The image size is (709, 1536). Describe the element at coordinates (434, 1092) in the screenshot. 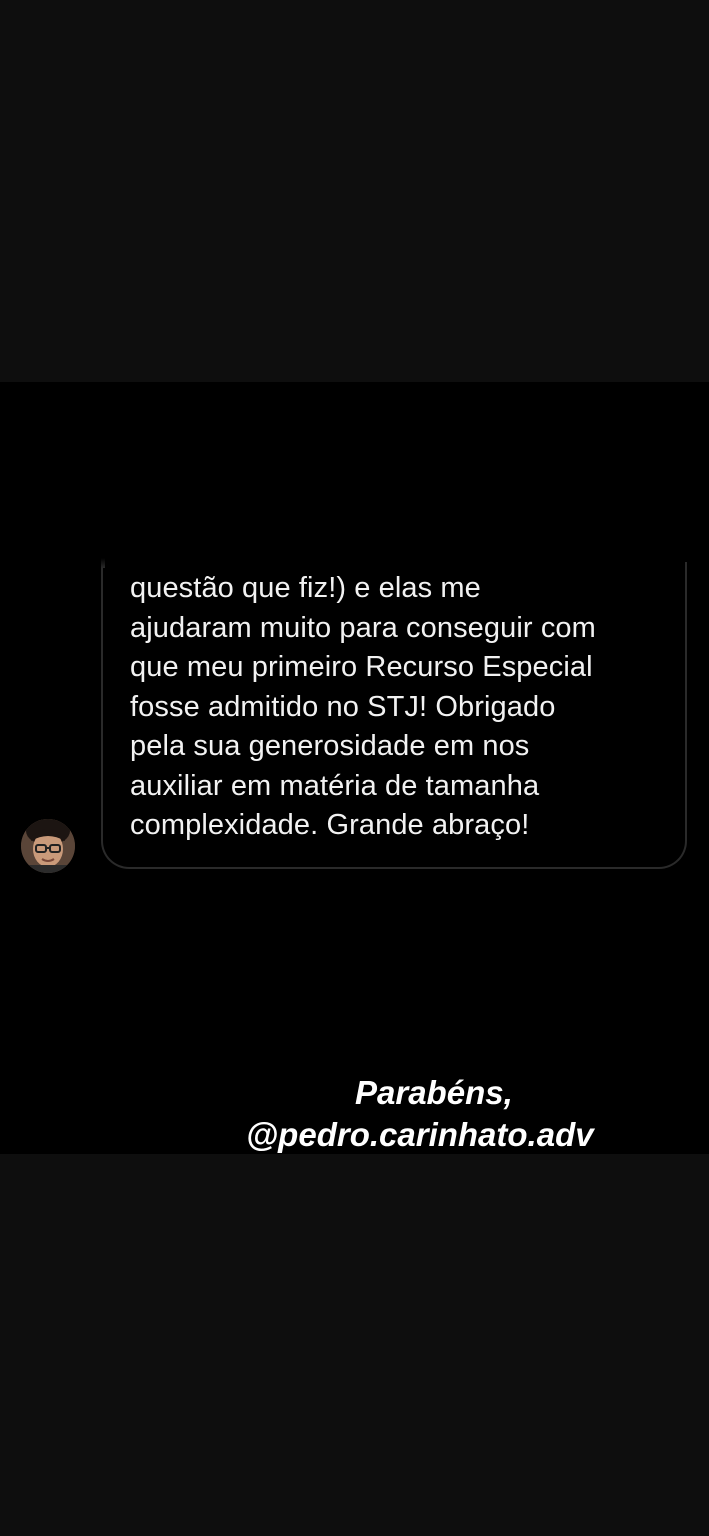

I see `caption-congrats: Parabéns,` at that location.